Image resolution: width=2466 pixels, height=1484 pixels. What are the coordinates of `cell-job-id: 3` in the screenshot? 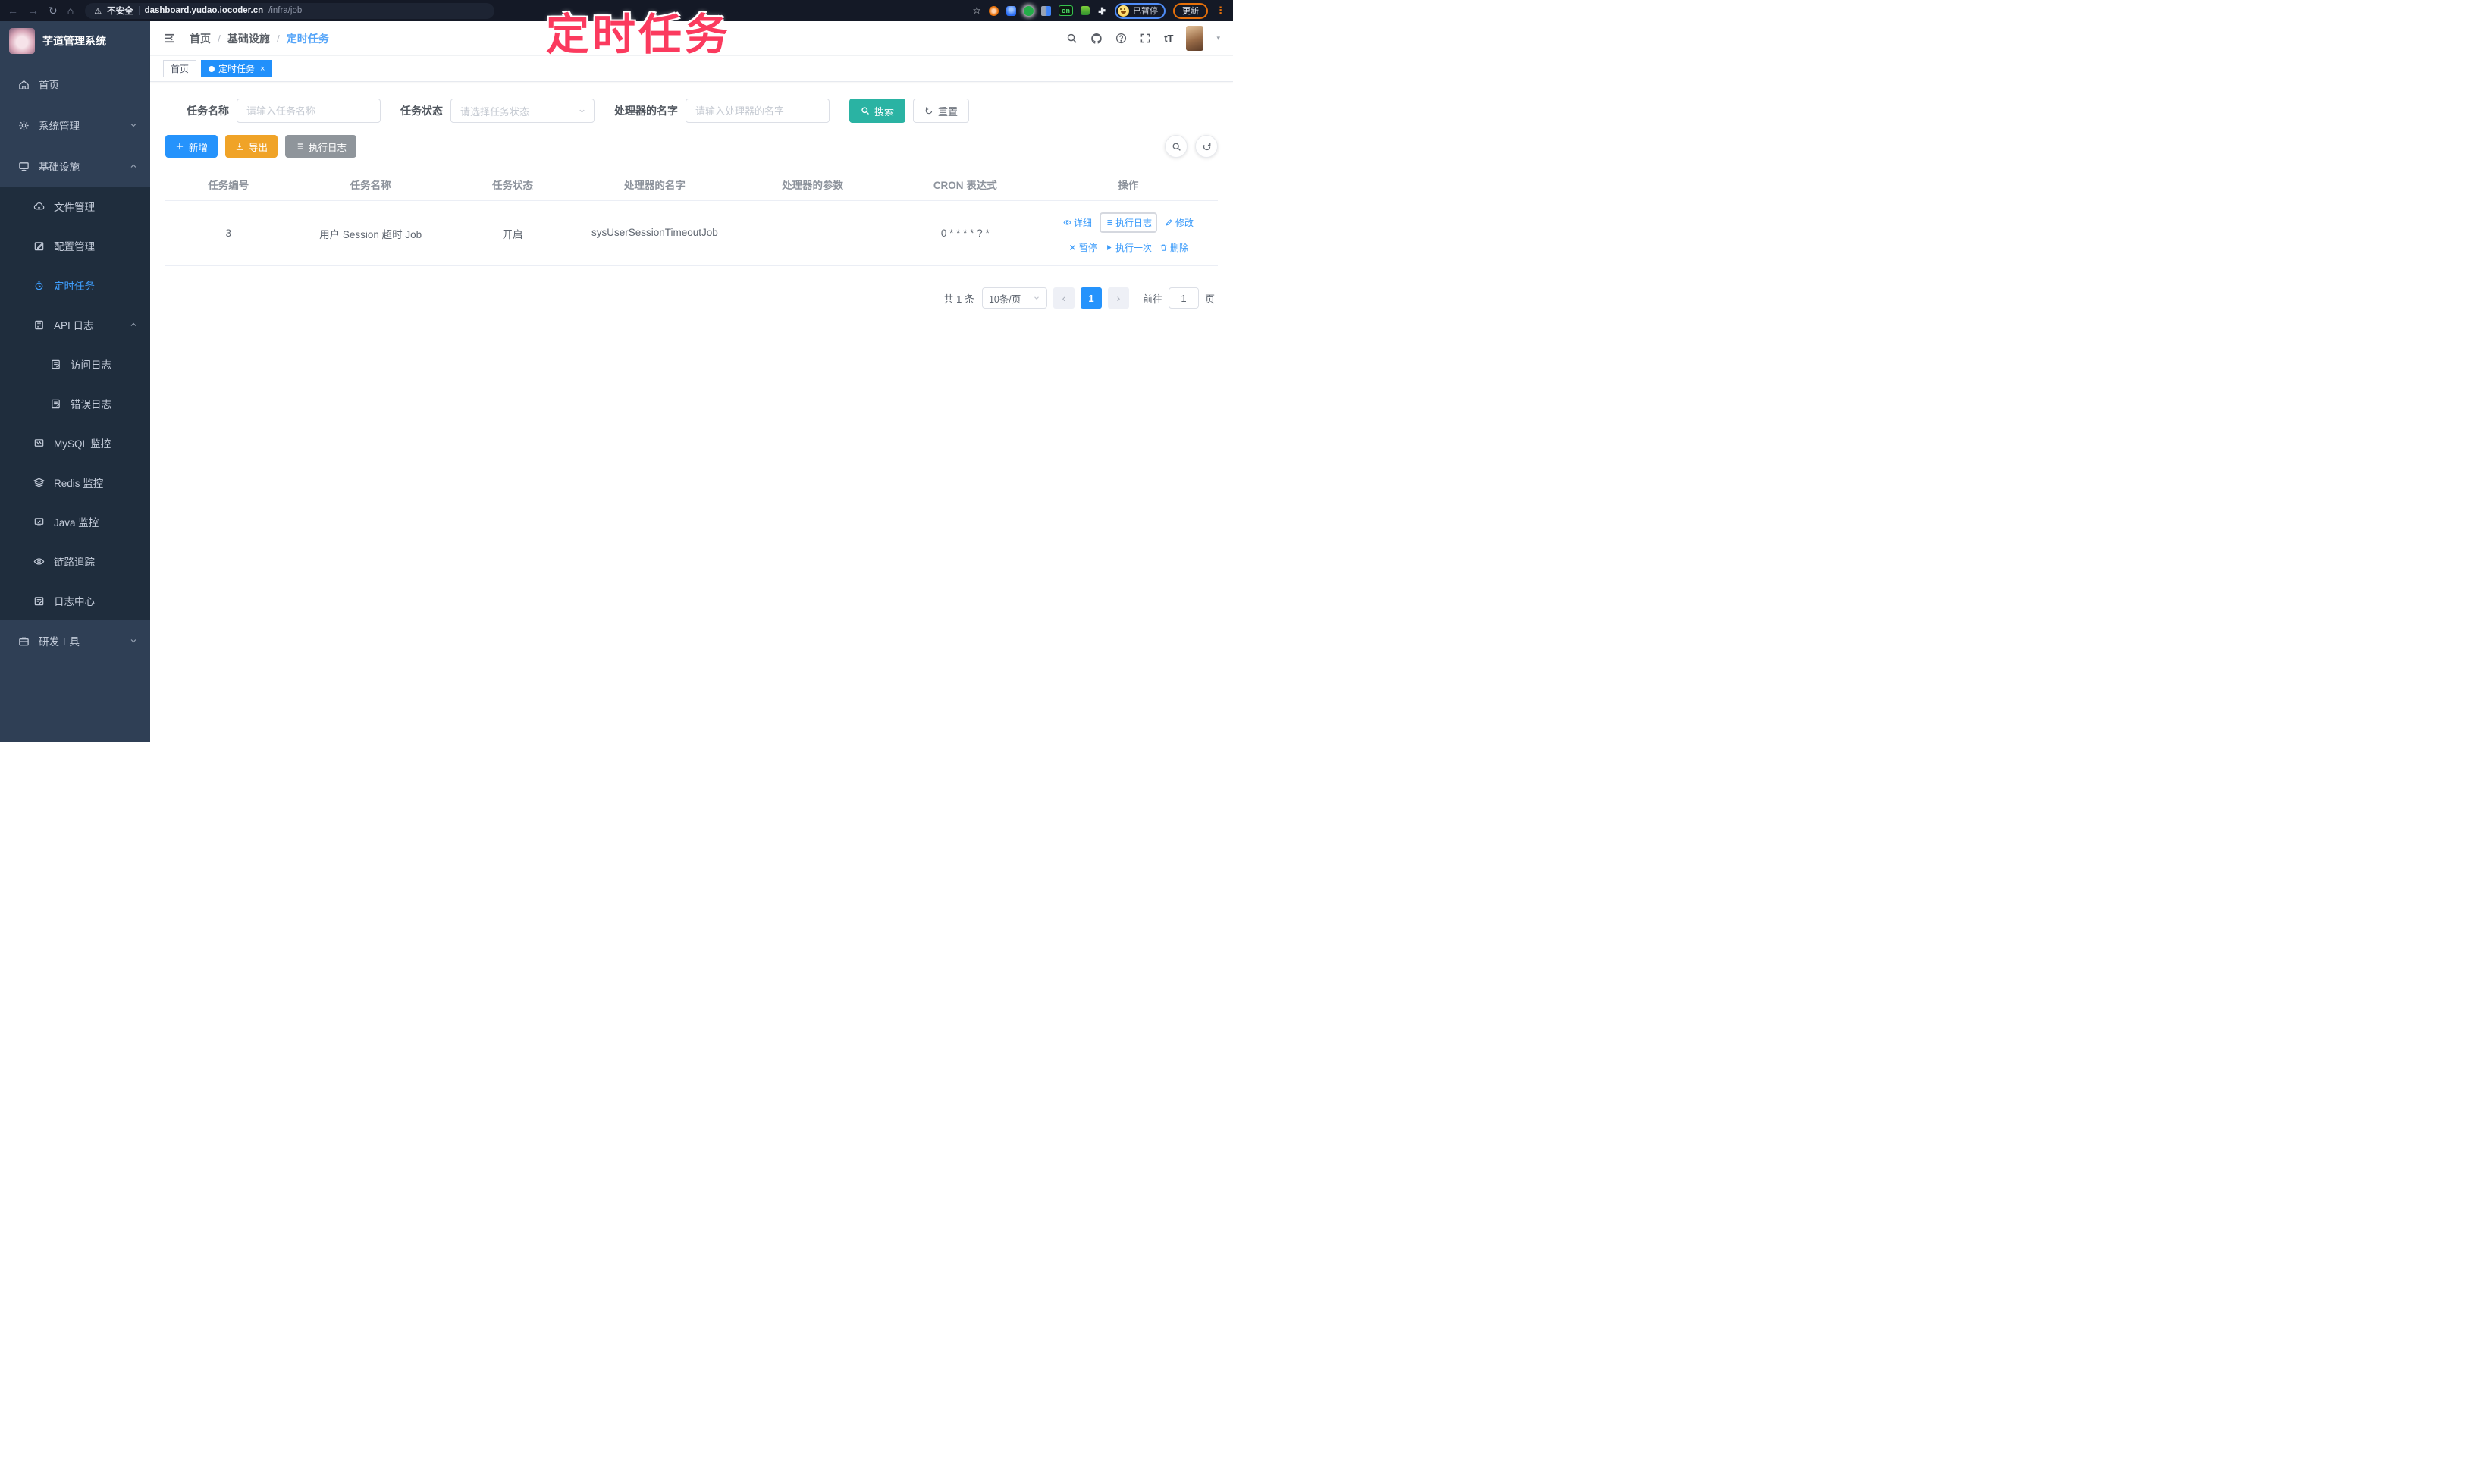 It's located at (228, 233).